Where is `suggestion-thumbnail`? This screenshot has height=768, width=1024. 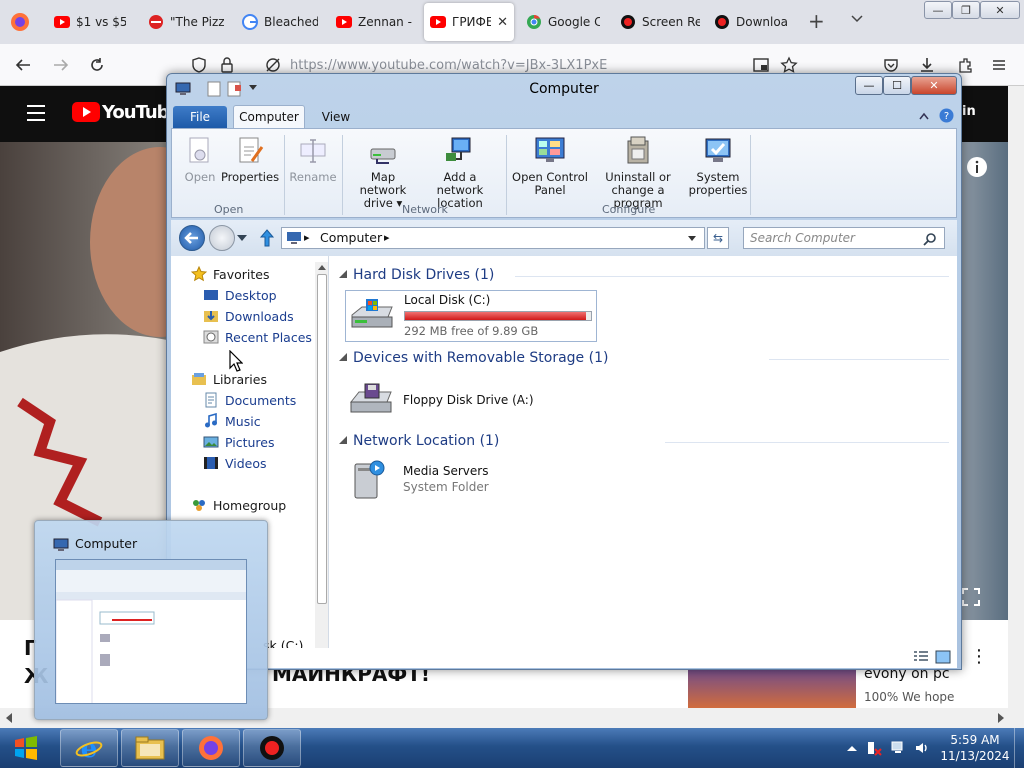
suggestion-thumbnail is located at coordinates (772, 688).